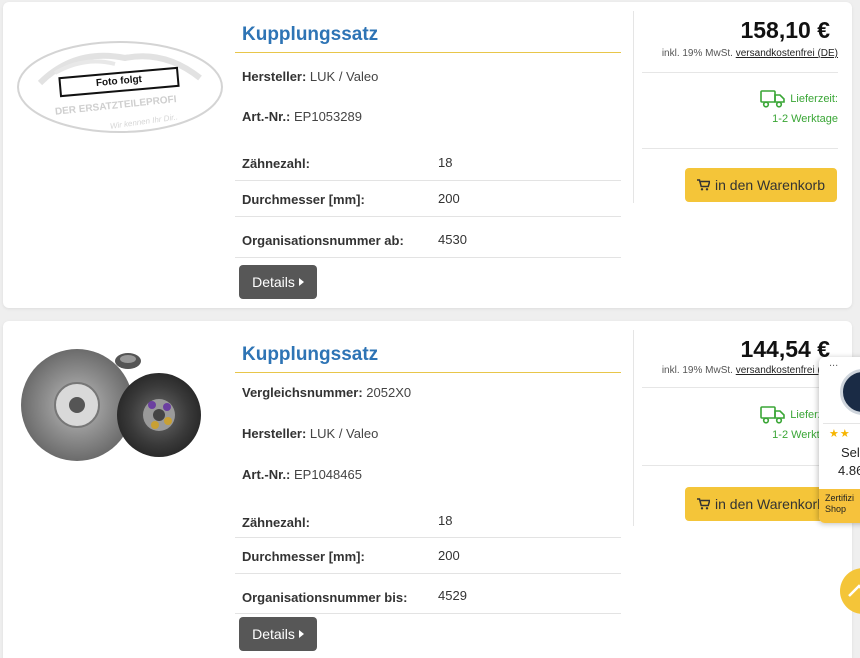  I want to click on scroll-to-top-button, so click(850, 591).